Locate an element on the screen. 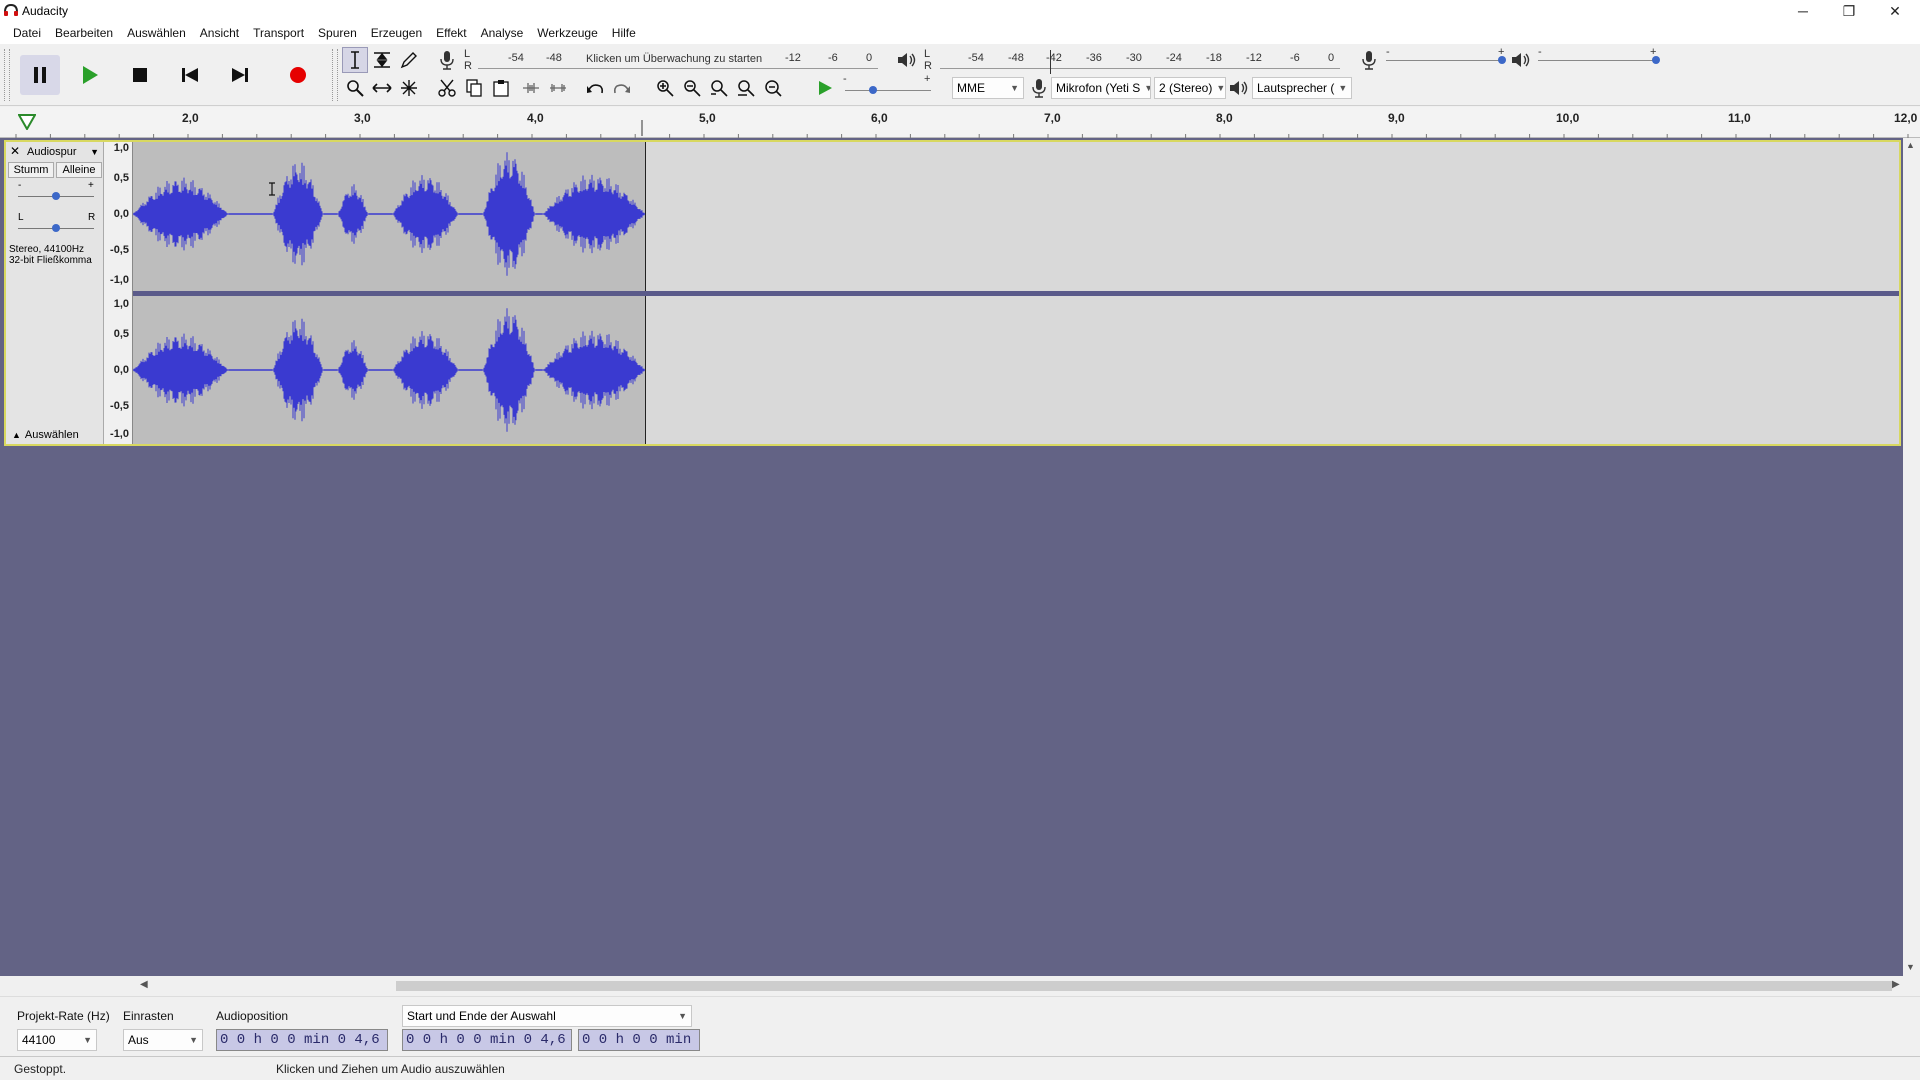  project-rate-select: 44100 ▼ is located at coordinates (57, 1040).